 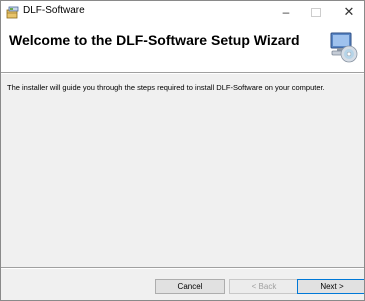 I want to click on next-button: Next >, so click(x=330, y=286).